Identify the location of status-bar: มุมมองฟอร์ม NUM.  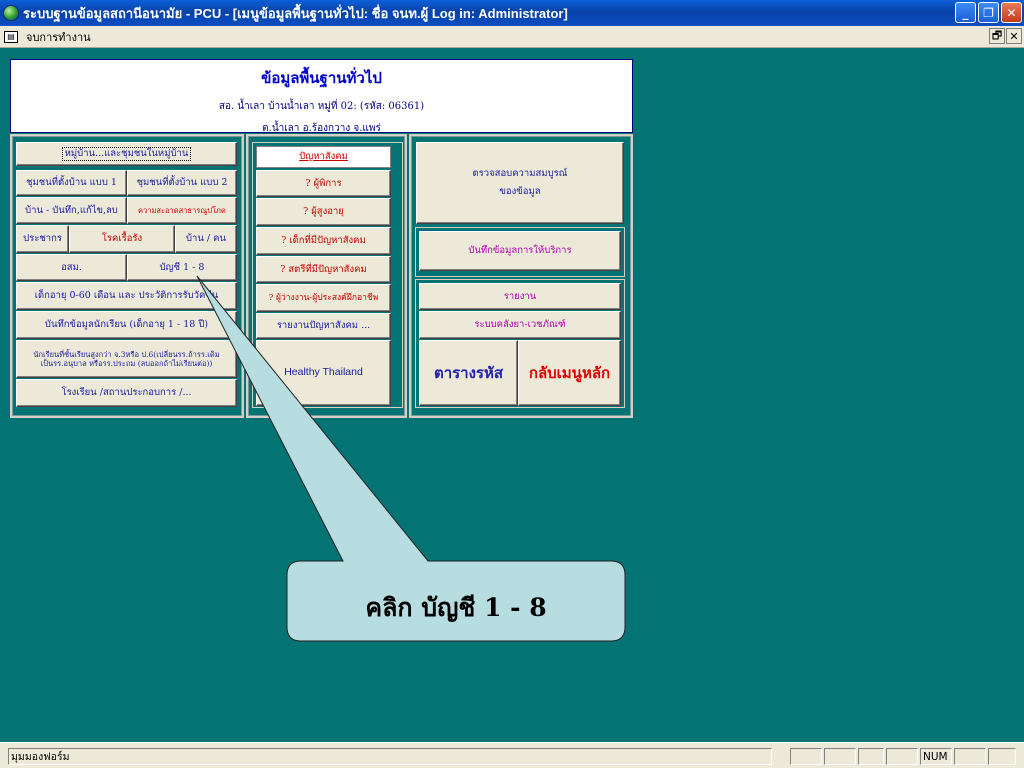
(512, 755).